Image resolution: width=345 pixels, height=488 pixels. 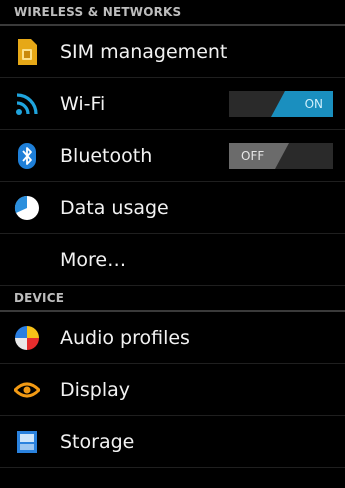 I want to click on toggle-on-label: ON, so click(x=302, y=104).